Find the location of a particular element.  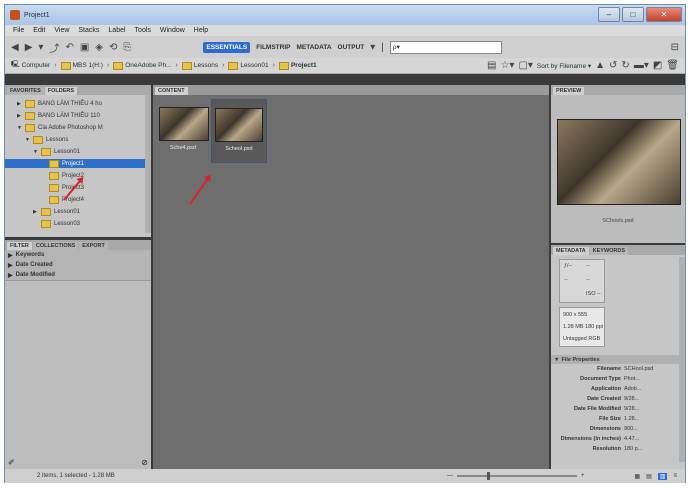

menu-edit: Edit is located at coordinates (39, 30).